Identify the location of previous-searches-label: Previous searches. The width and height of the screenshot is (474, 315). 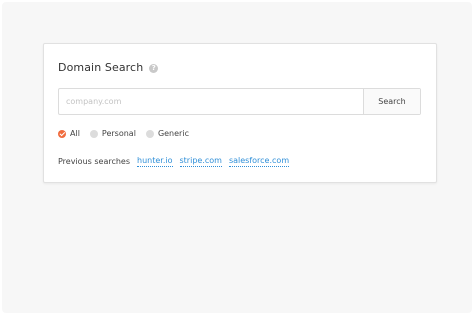
(94, 161).